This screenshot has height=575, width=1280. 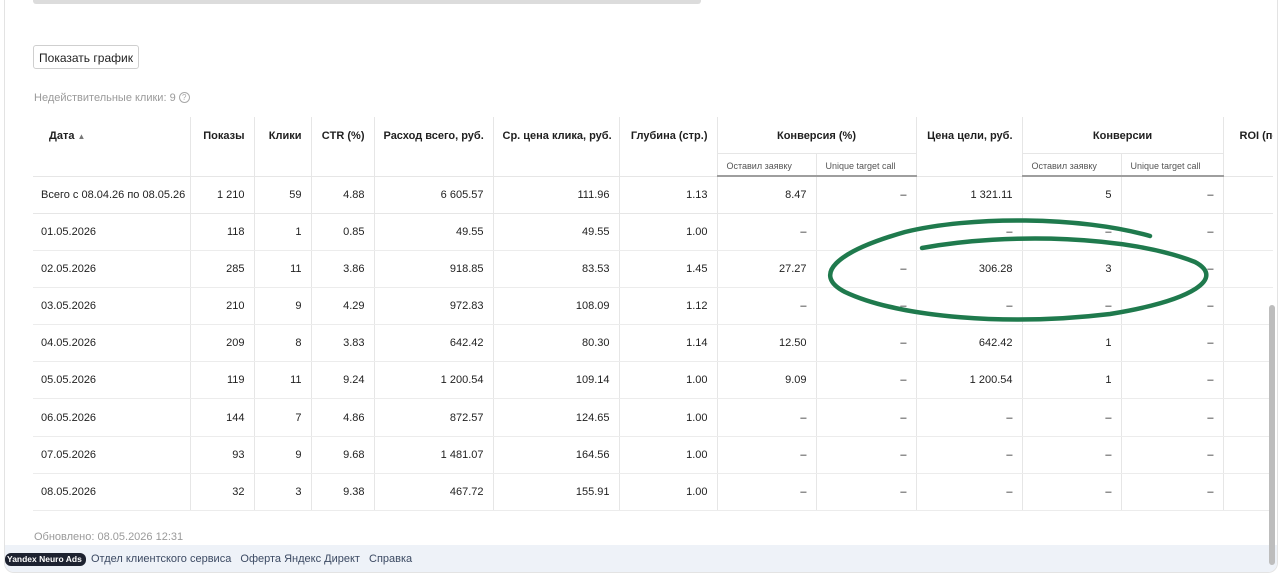 I want to click on show-chart-button: Показать график, so click(x=86, y=57).